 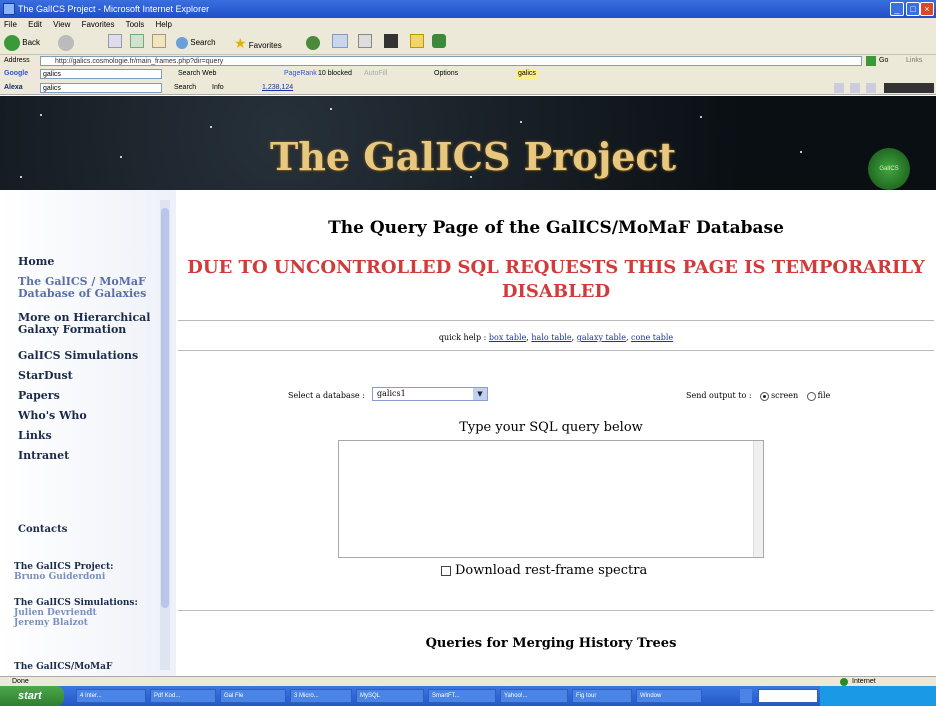 I want to click on radio-screen, so click(x=765, y=396).